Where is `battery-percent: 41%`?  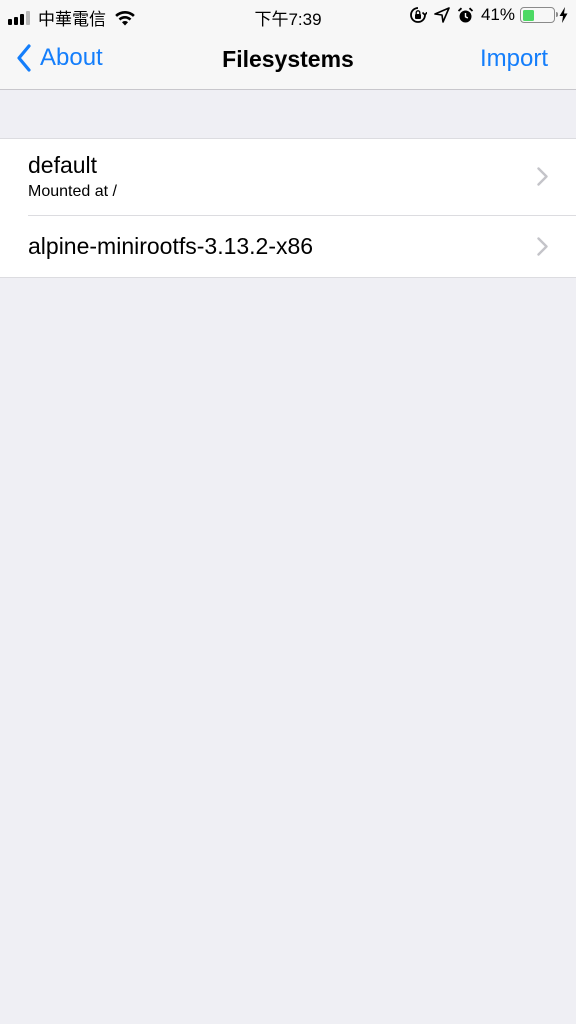 battery-percent: 41% is located at coordinates (497, 14).